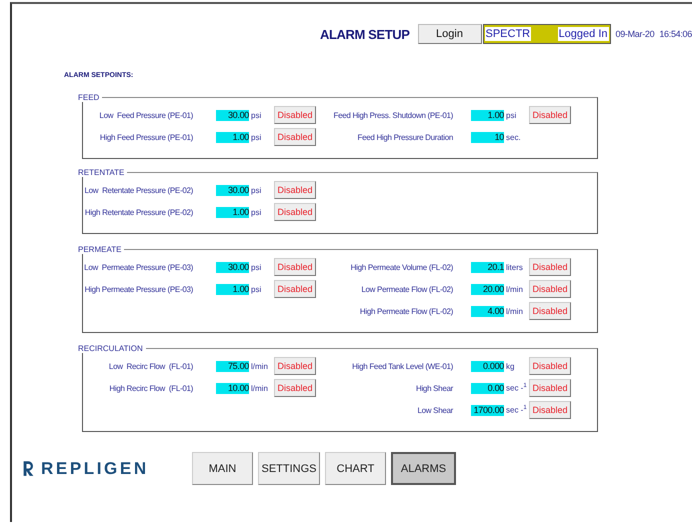 Image resolution: width=692 pixels, height=524 pixels. I want to click on value-field: 0.00, so click(487, 388).